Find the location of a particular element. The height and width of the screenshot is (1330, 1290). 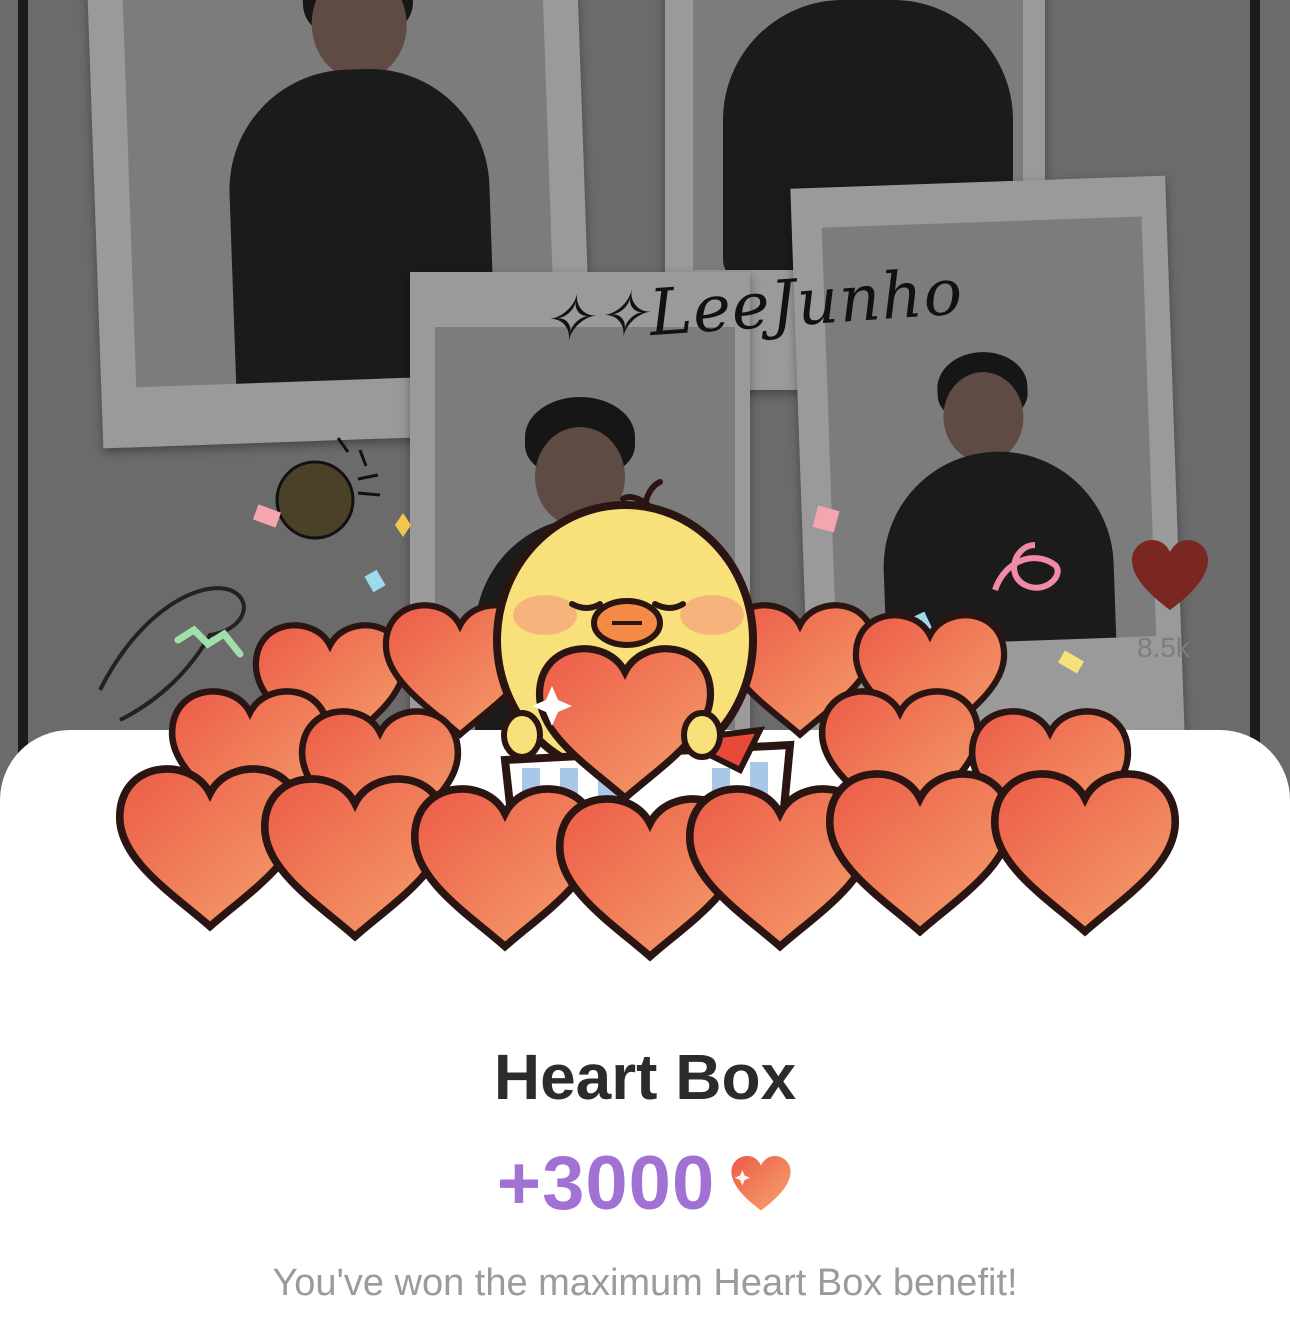

sheet-title: Heart Box is located at coordinates (645, 1077).